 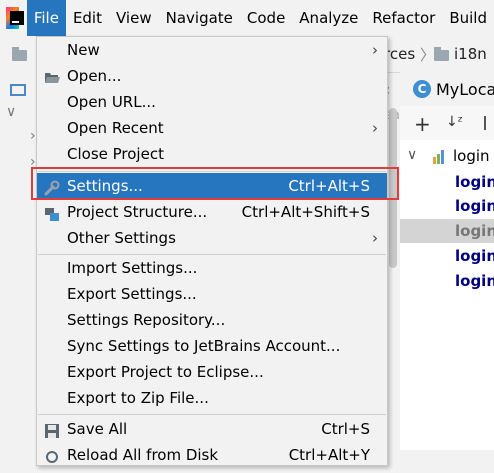 I want to click on menu-item-shortcut: Ctrl+Alt+Y, so click(x=329, y=455).